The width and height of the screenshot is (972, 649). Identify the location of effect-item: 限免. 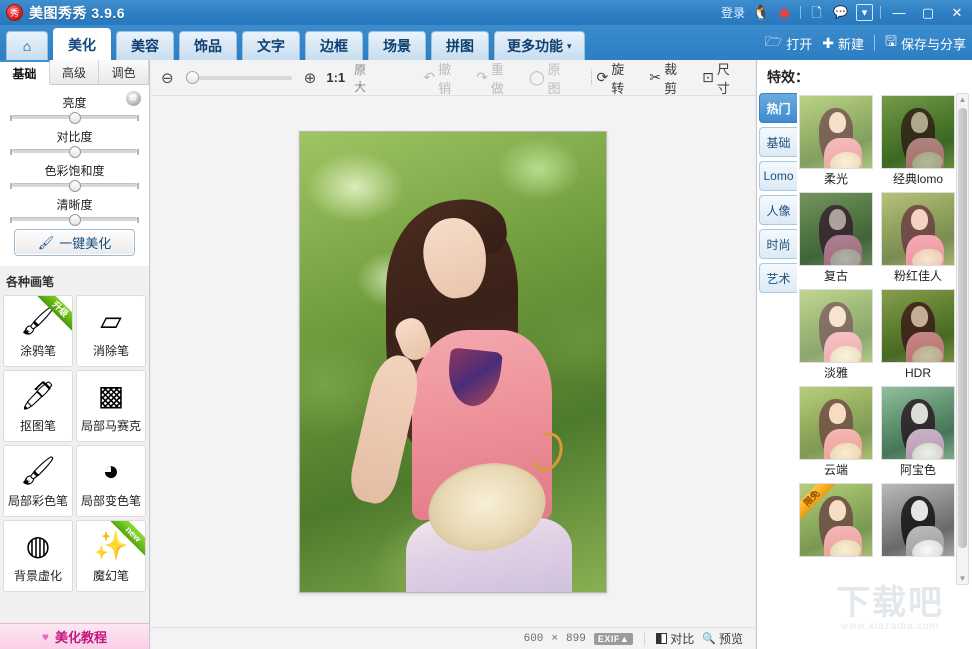
(836, 522).